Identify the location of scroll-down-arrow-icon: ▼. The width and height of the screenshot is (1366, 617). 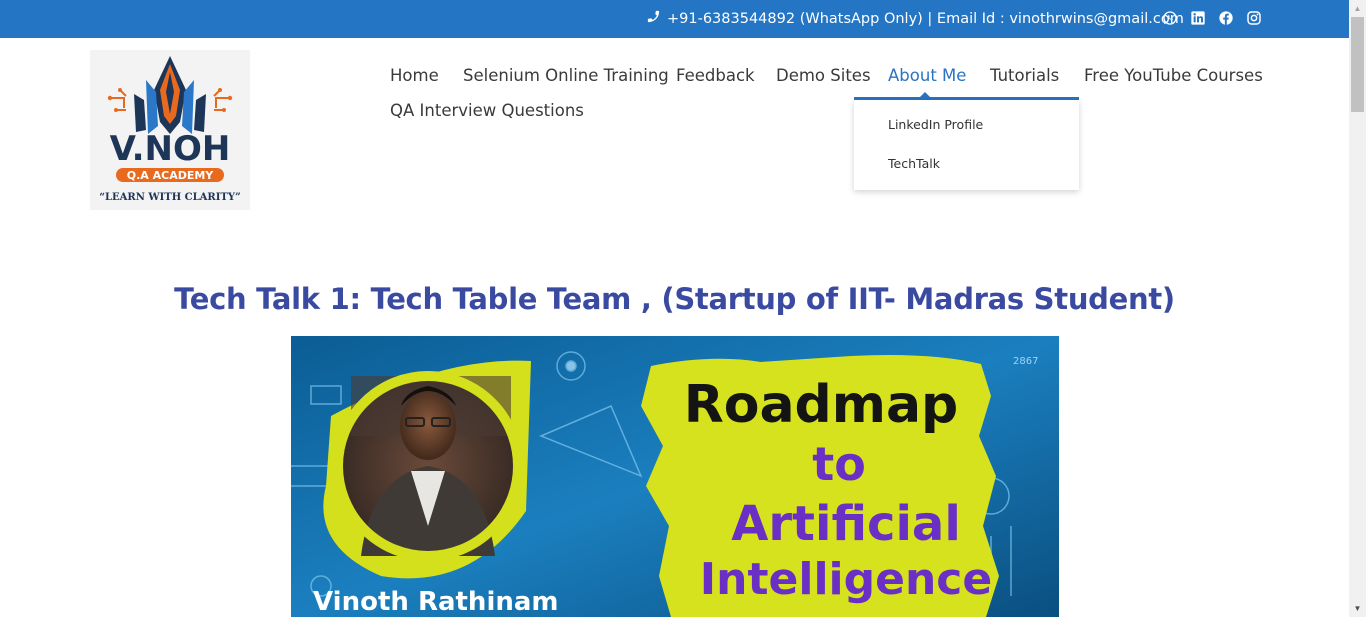
(1357, 608).